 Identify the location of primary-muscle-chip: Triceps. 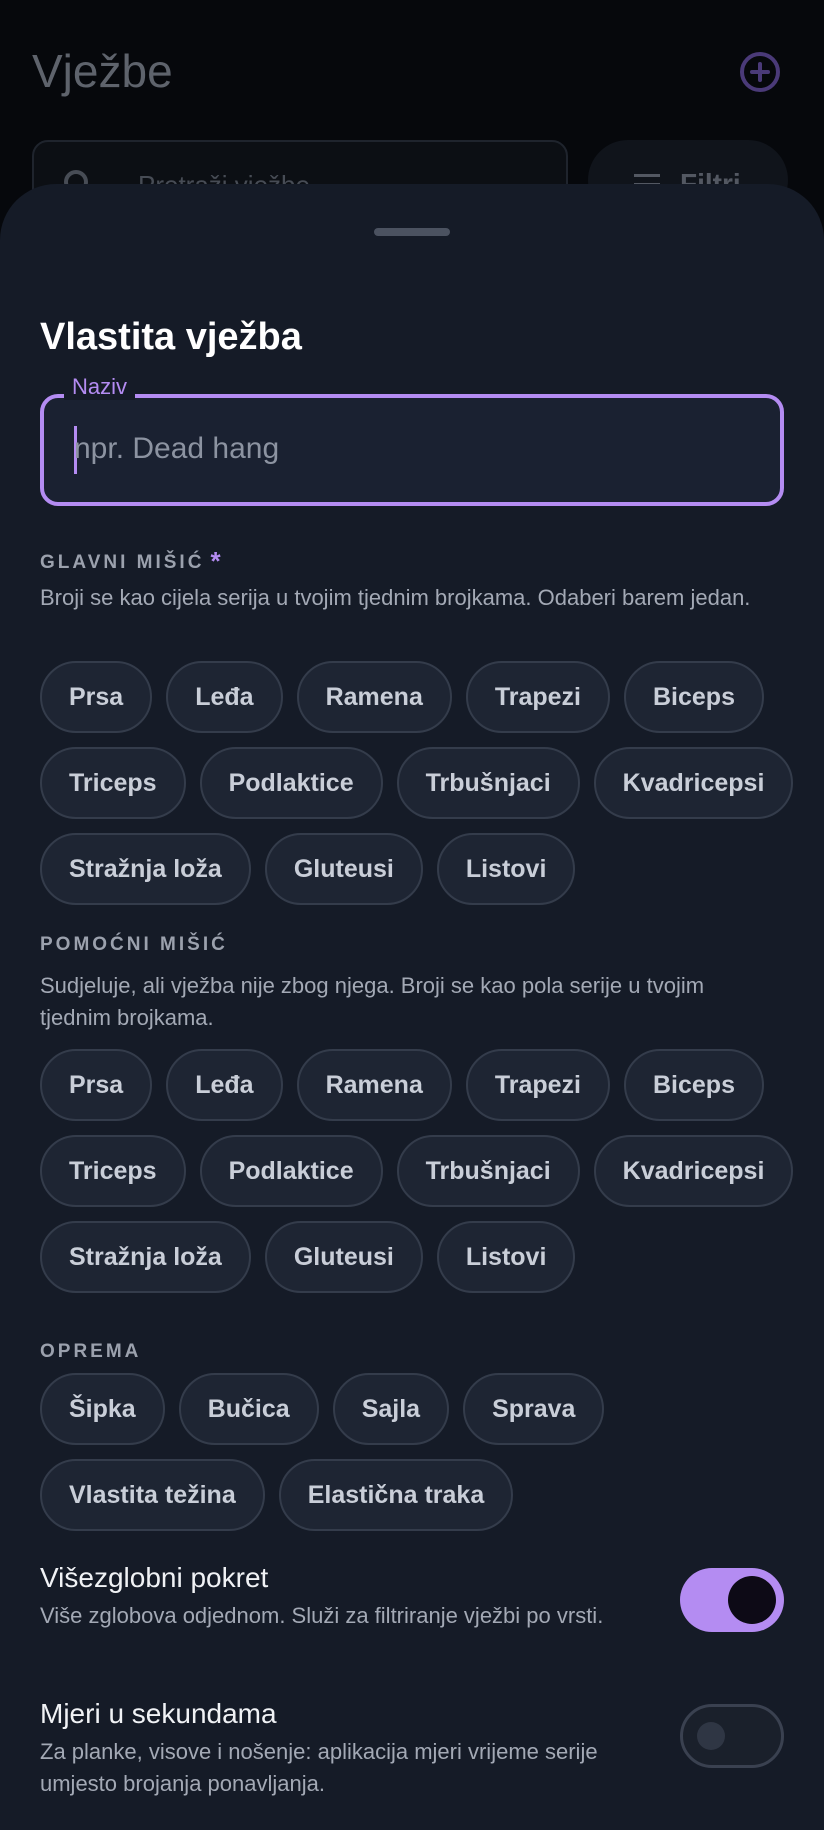
(113, 783).